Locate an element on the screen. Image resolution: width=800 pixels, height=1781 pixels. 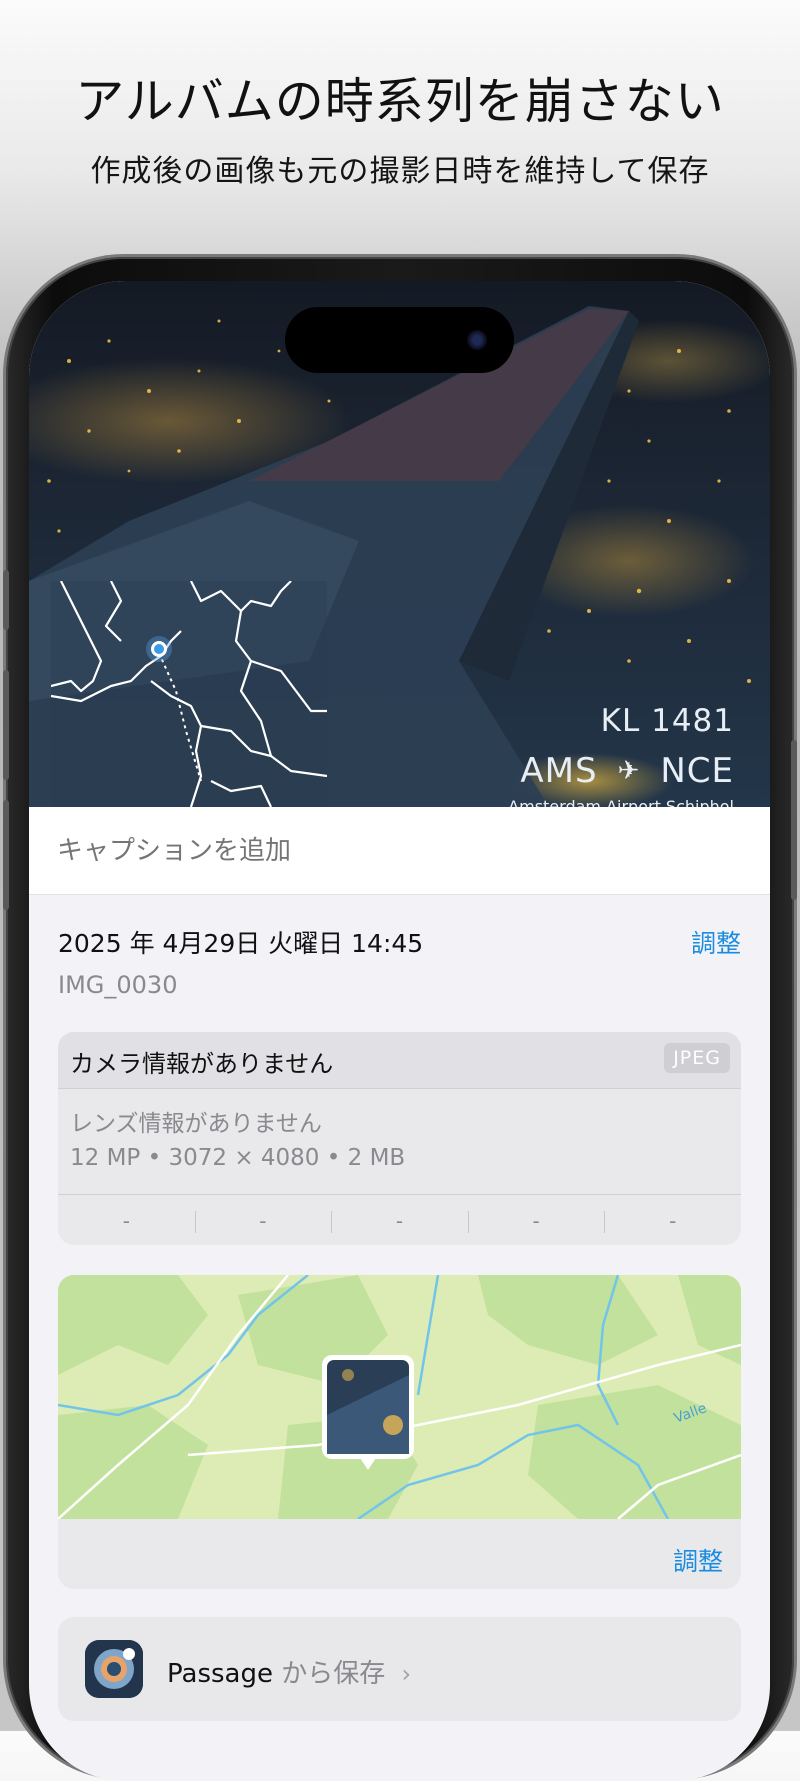
save-source-row: Passage から保存 › is located at coordinates (399, 1669).